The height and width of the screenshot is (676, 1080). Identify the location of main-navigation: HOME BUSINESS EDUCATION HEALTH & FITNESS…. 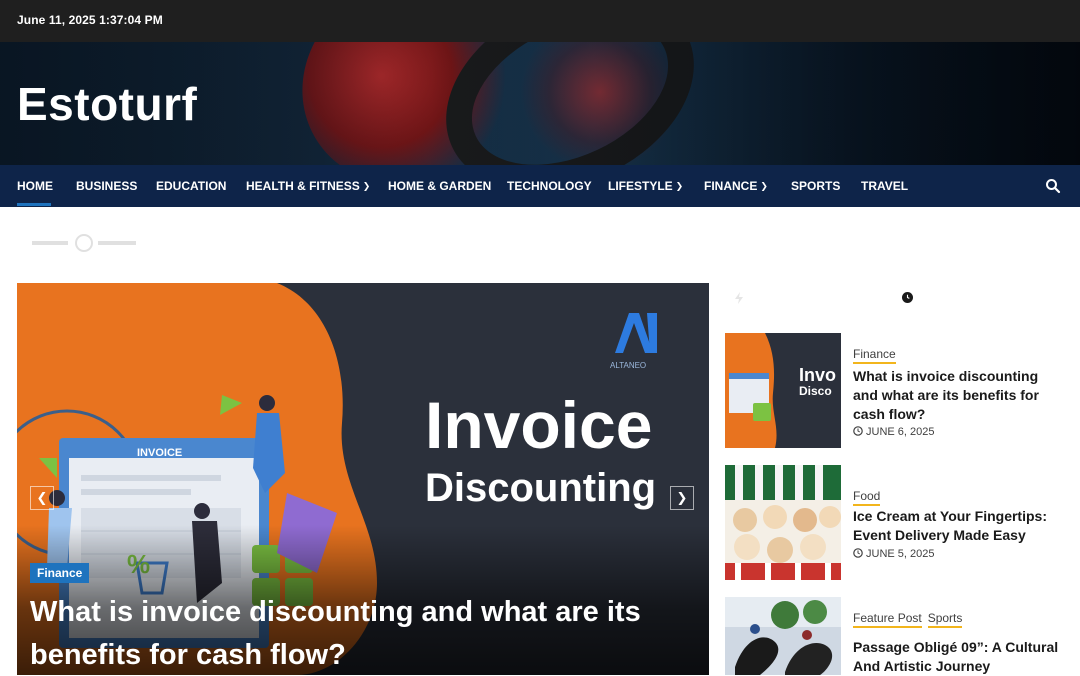
(540, 186).